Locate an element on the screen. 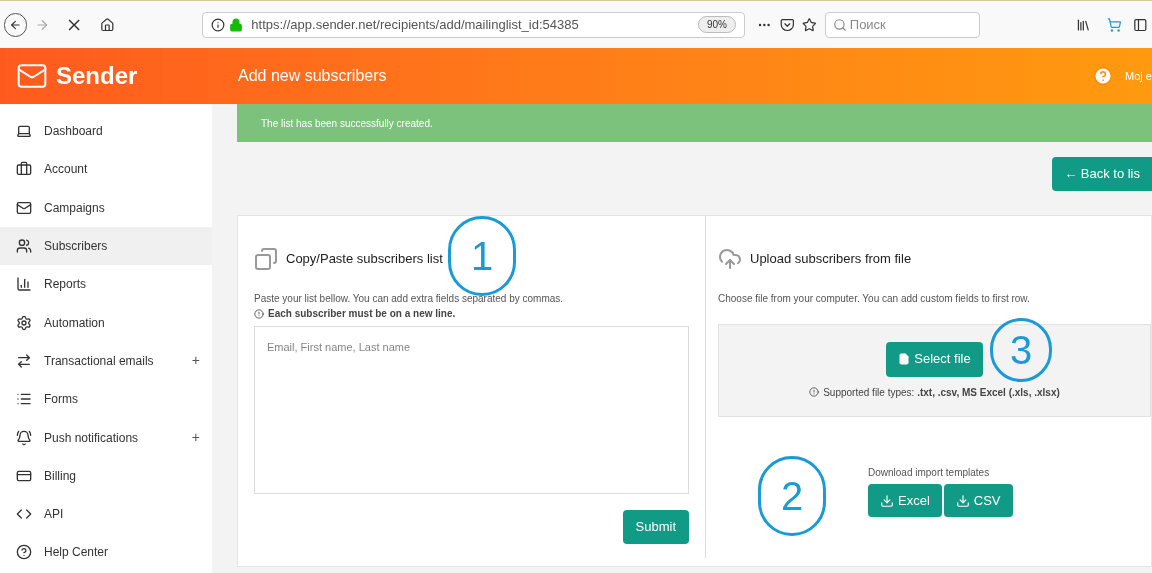 The height and width of the screenshot is (573, 1152). copy-icon is located at coordinates (266, 259).